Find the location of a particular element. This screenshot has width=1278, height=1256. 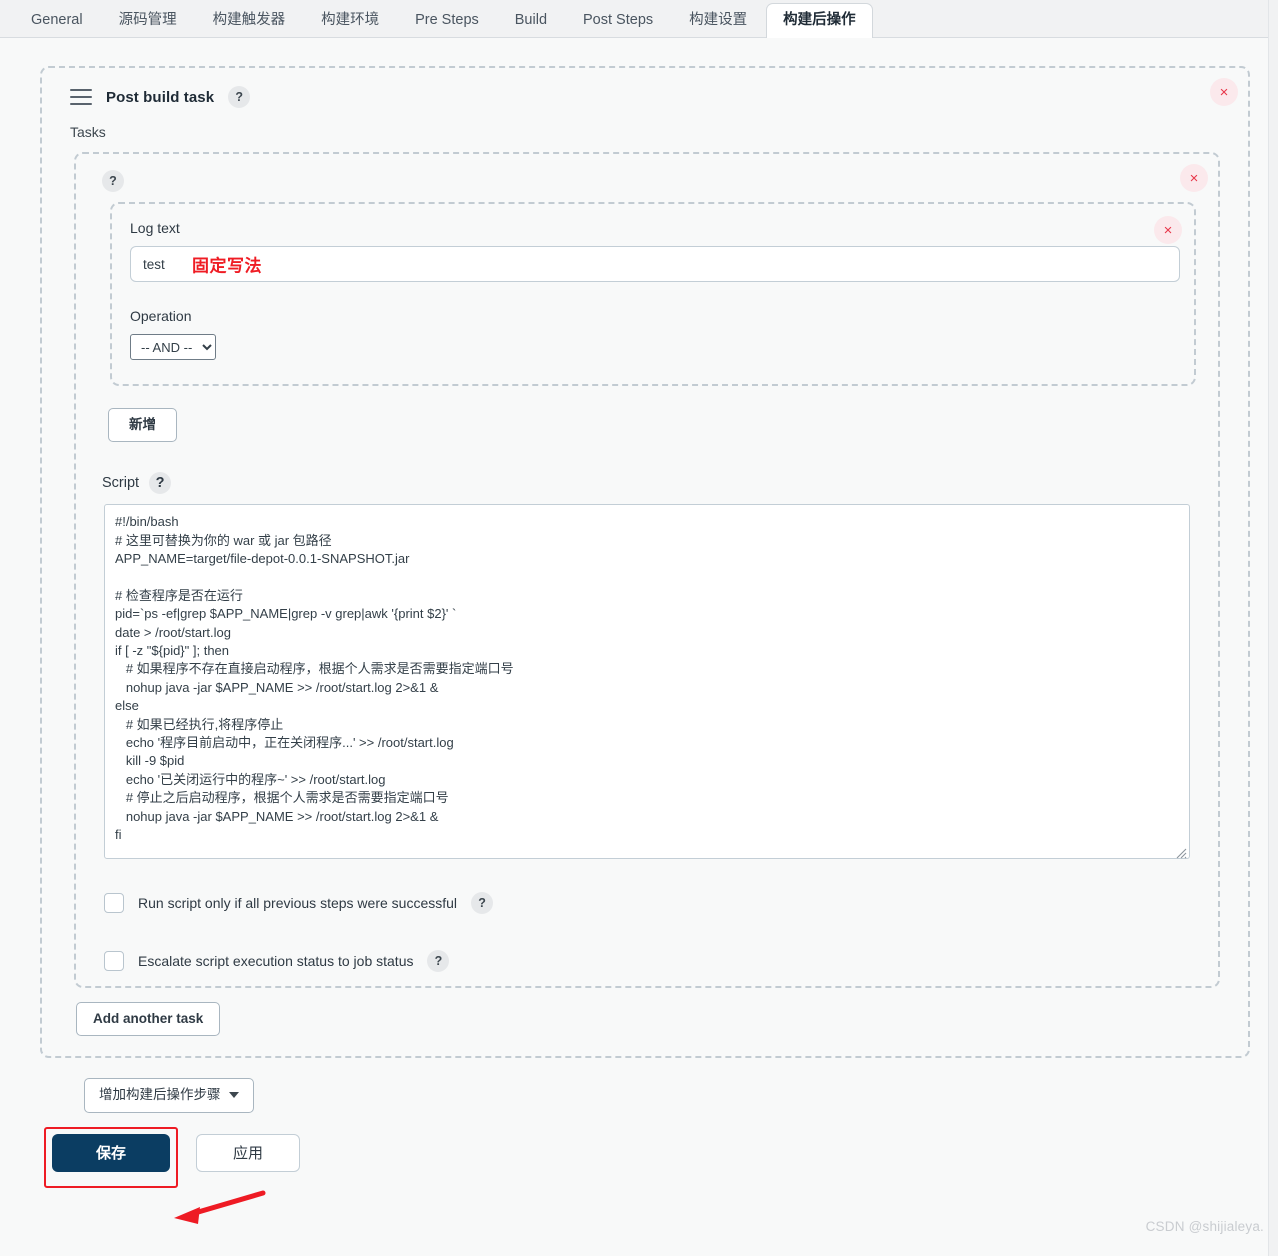

delete-task-button: × is located at coordinates (1194, 178).